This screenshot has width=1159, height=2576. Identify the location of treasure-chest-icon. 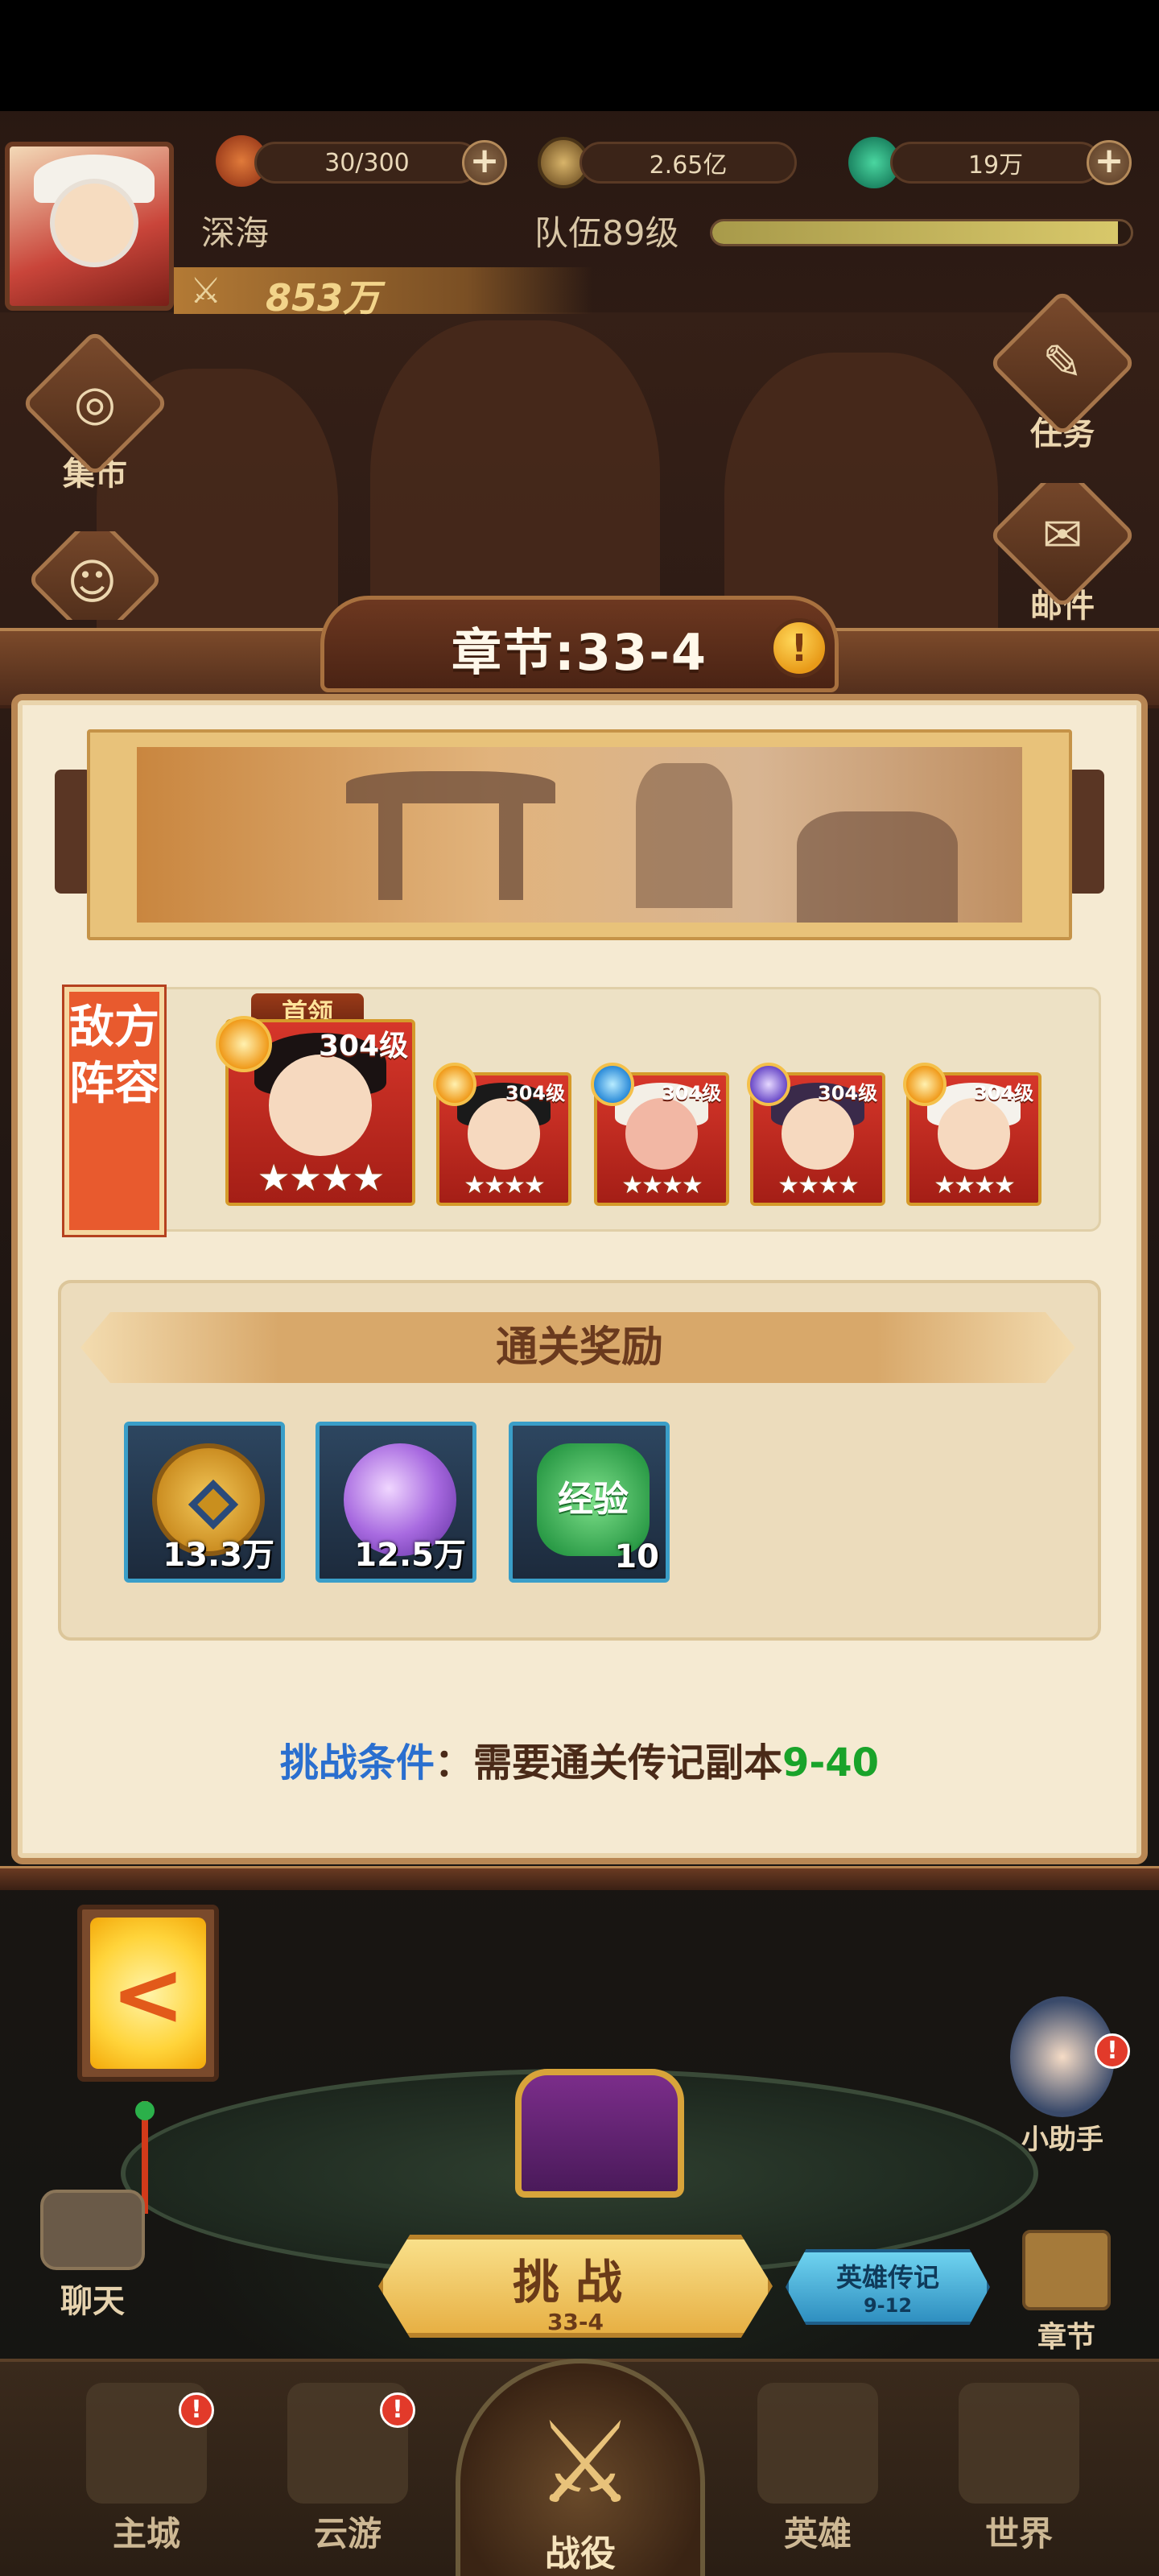
(599, 2133).